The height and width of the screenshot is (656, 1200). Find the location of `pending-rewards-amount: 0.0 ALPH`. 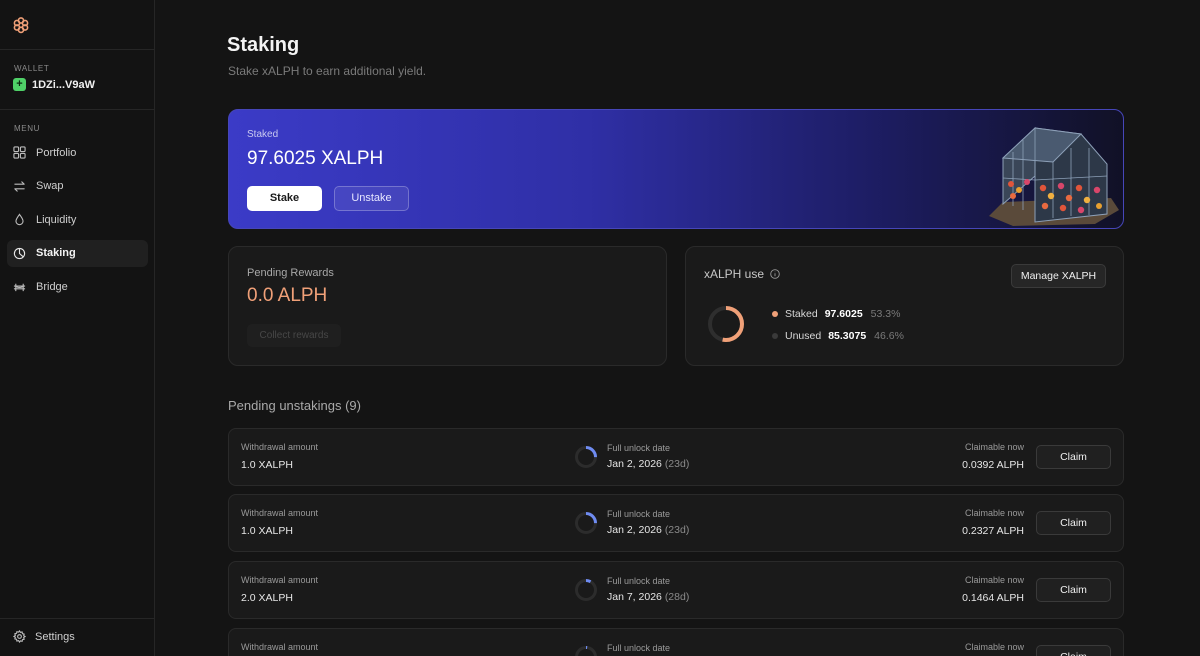

pending-rewards-amount: 0.0 ALPH is located at coordinates (287, 295).